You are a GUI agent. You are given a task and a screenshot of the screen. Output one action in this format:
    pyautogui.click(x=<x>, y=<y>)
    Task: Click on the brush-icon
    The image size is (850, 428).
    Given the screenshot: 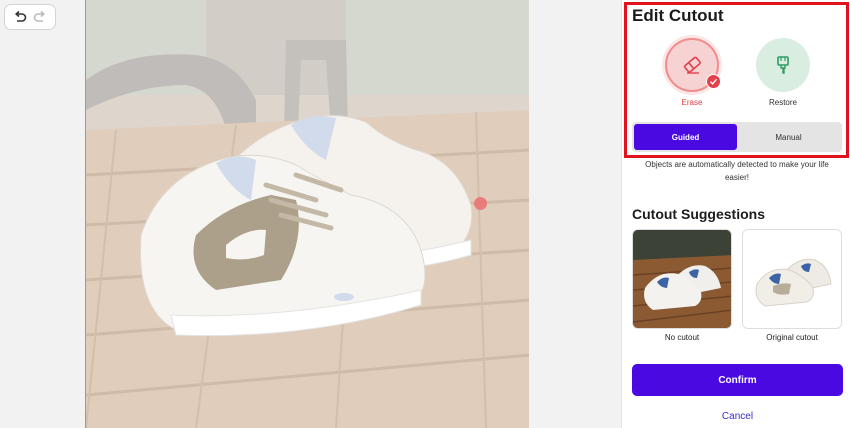 What is the action you would take?
    pyautogui.click(x=783, y=65)
    